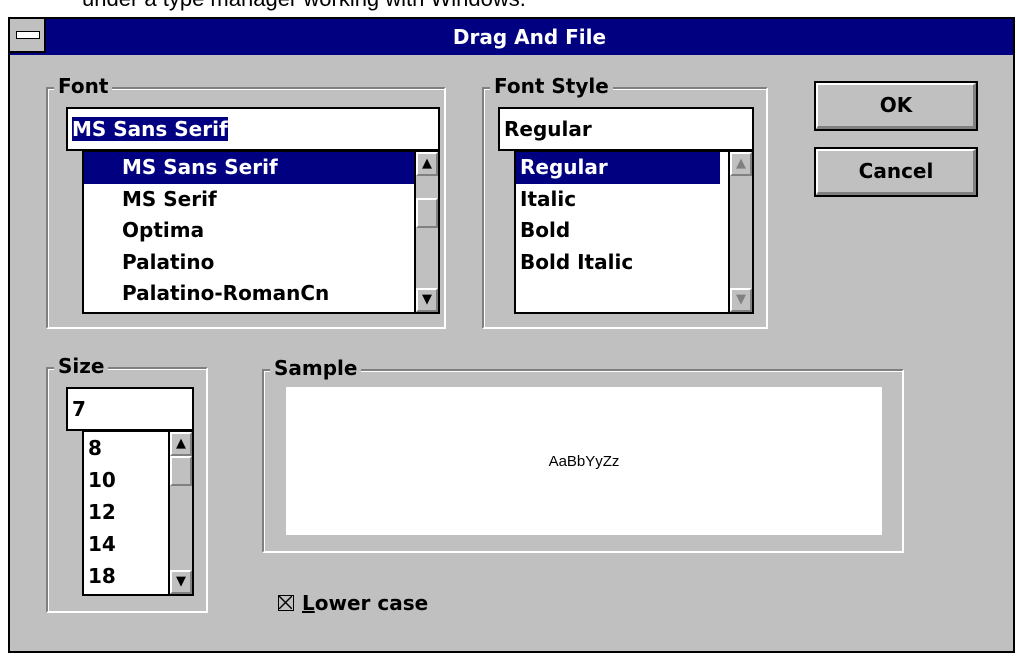 The width and height of the screenshot is (1017, 658). What do you see at coordinates (126, 512) in the screenshot?
I see `size-list-item: 12` at bounding box center [126, 512].